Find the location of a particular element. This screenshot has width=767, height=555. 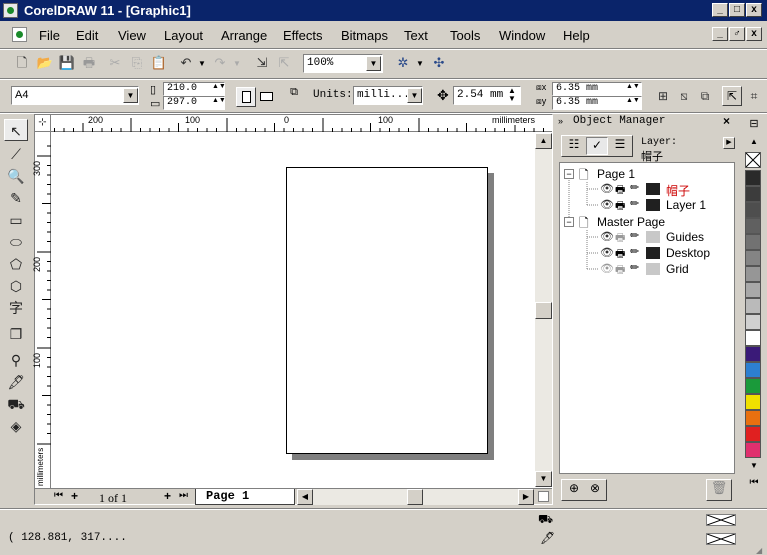

freehand-tool-icon: ✎ is located at coordinates (16, 198).